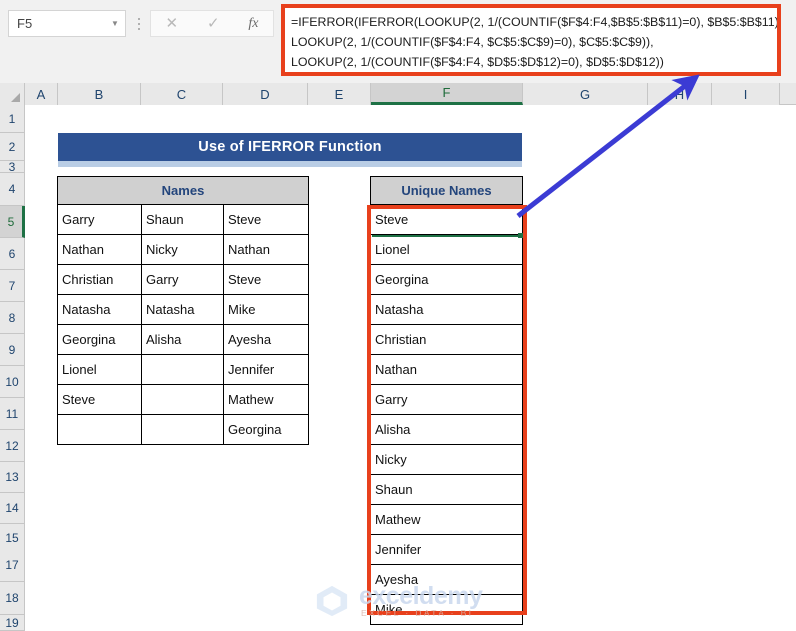 Image resolution: width=796 pixels, height=631 pixels. I want to click on name-box-value: F5, so click(25, 23).